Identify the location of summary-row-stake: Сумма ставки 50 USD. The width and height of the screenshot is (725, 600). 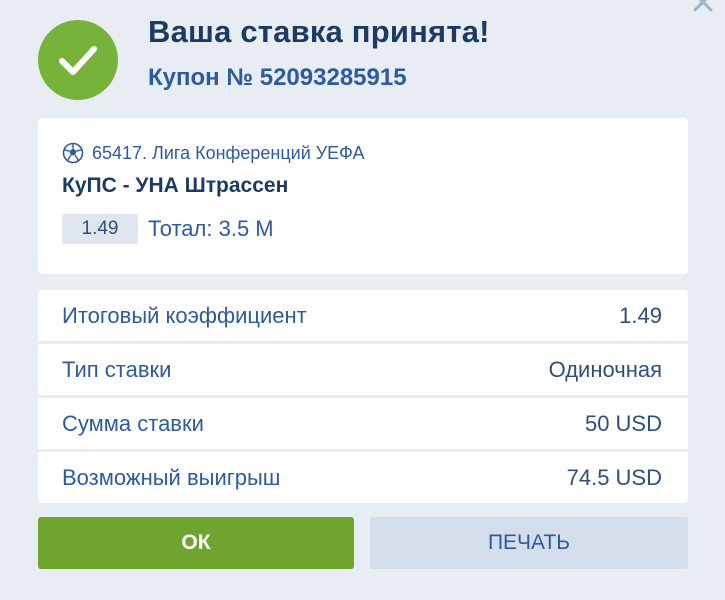
(363, 423).